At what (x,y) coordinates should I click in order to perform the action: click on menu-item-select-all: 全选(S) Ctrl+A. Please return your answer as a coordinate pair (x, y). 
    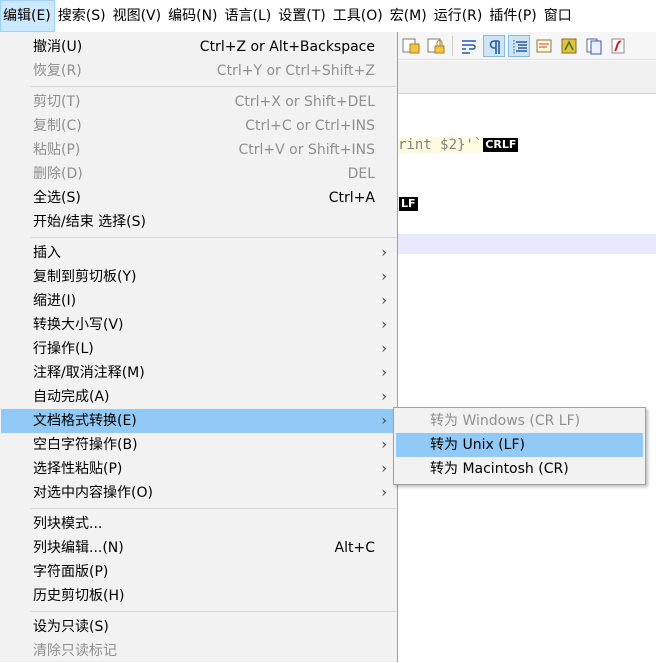
    Looking at the image, I should click on (199, 198).